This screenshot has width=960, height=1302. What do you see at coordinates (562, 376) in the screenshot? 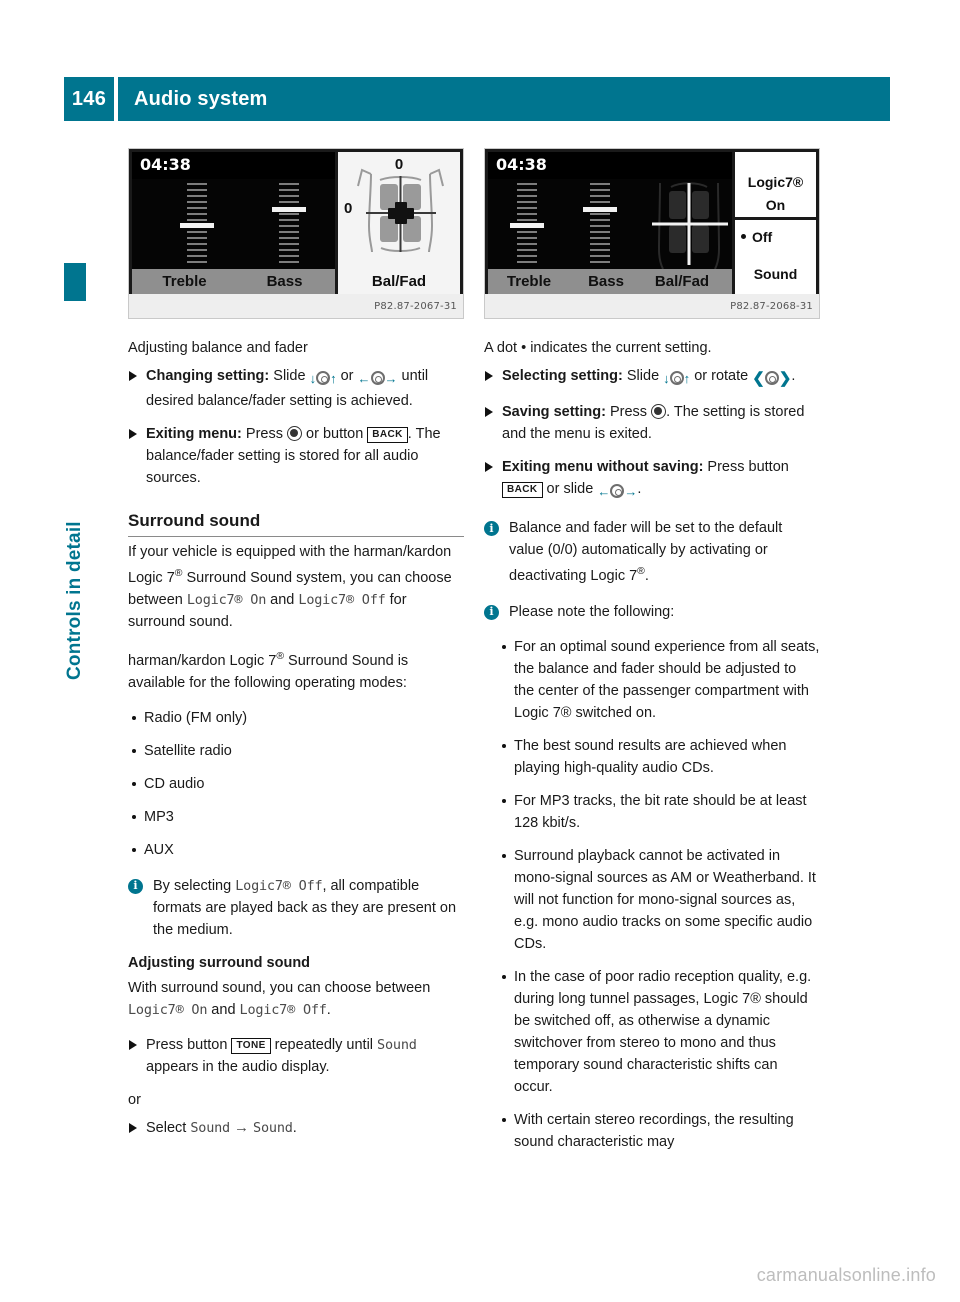
I see `step-label: Selecting setting:` at bounding box center [562, 376].